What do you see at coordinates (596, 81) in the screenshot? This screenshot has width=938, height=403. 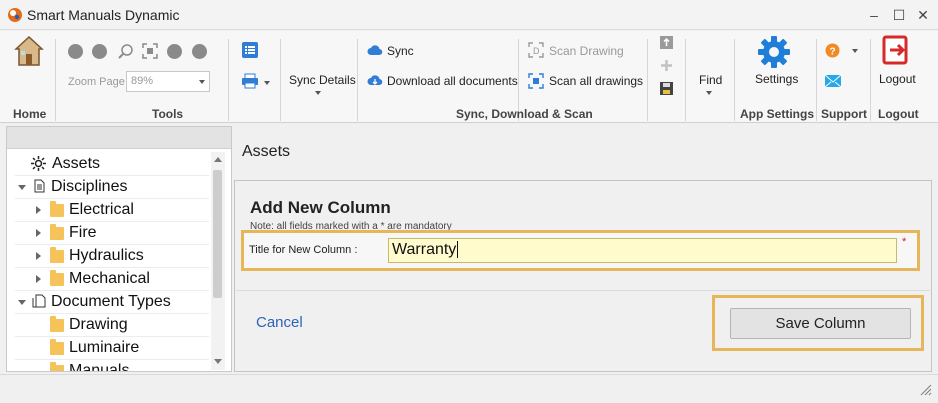 I see `scan-all-drawings-button: Scan all drawings` at bounding box center [596, 81].